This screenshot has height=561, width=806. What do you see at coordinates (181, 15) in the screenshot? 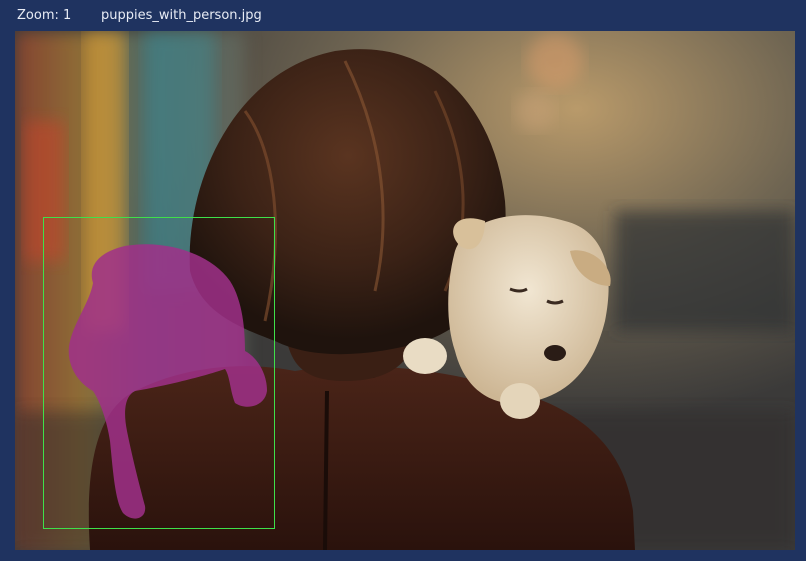
I see `filename-label: puppies_with_person.jpg` at bounding box center [181, 15].